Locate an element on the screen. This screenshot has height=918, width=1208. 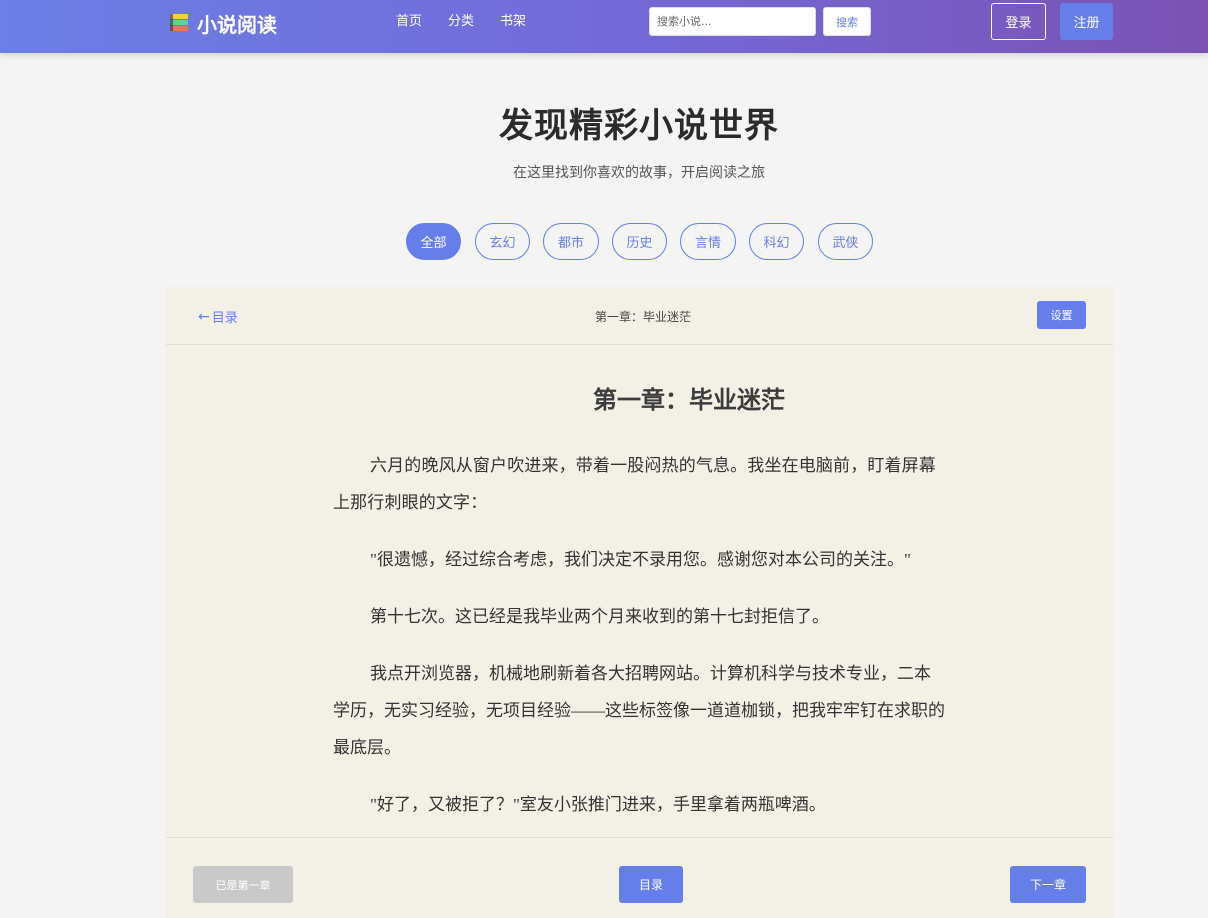
register-button: 注册 is located at coordinates (1086, 21).